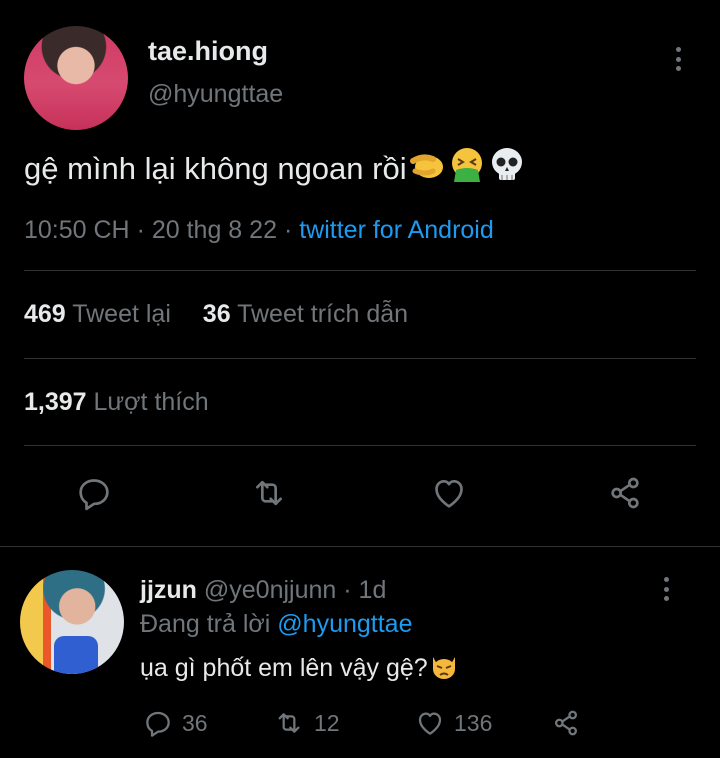 This screenshot has width=720, height=758. I want to click on likes-count: 1,397, so click(55, 402).